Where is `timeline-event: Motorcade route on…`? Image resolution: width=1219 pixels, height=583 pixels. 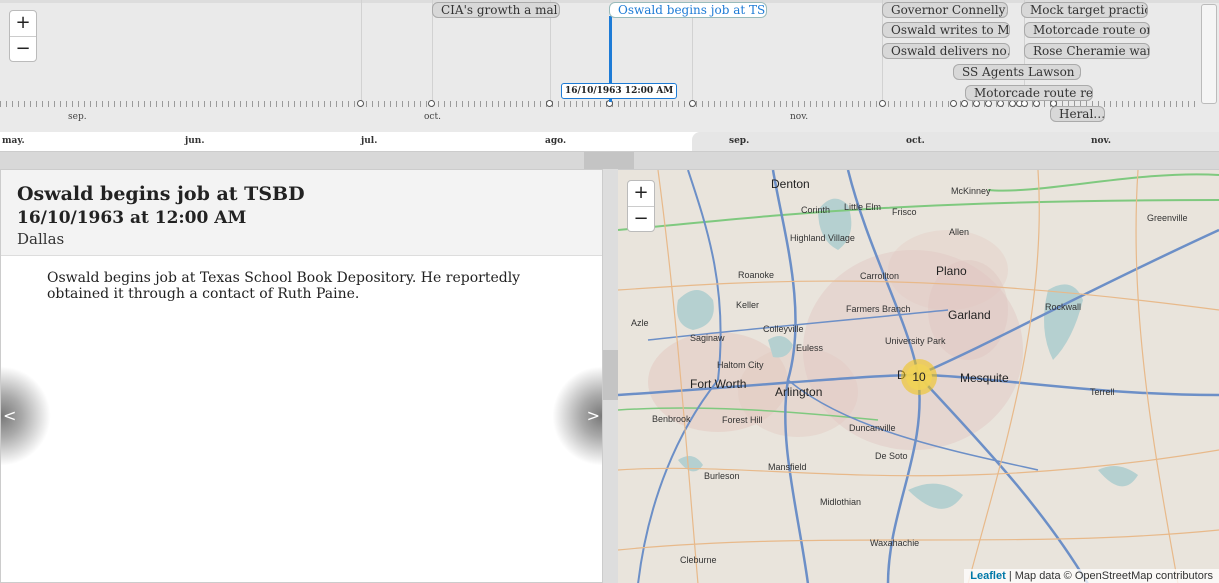
timeline-event: Motorcade route on… is located at coordinates (1087, 30).